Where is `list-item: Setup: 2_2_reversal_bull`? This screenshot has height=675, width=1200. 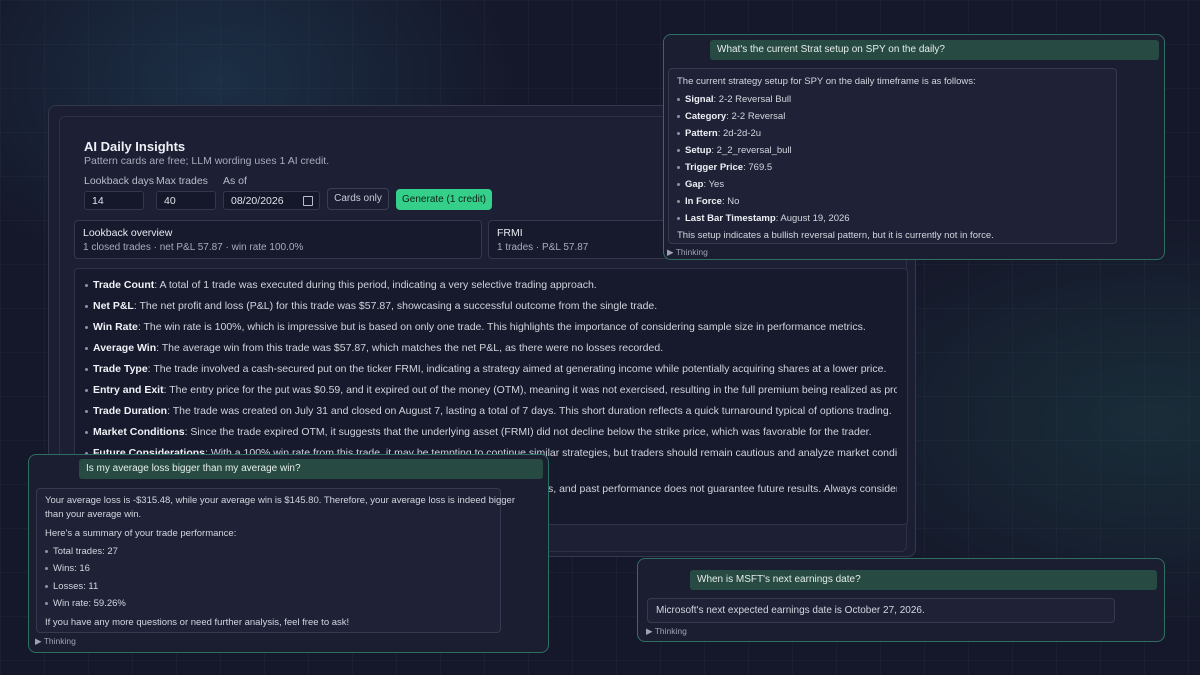 list-item: Setup: 2_2_reversal_bull is located at coordinates (893, 150).